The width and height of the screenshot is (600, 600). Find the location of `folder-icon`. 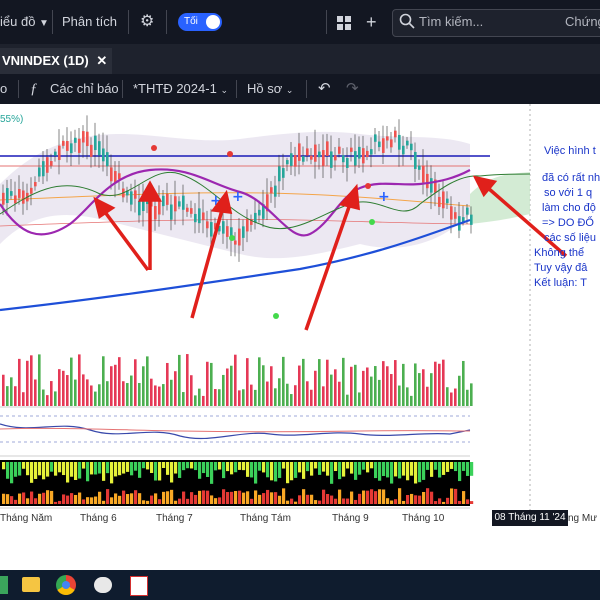

folder-icon is located at coordinates (31, 584).